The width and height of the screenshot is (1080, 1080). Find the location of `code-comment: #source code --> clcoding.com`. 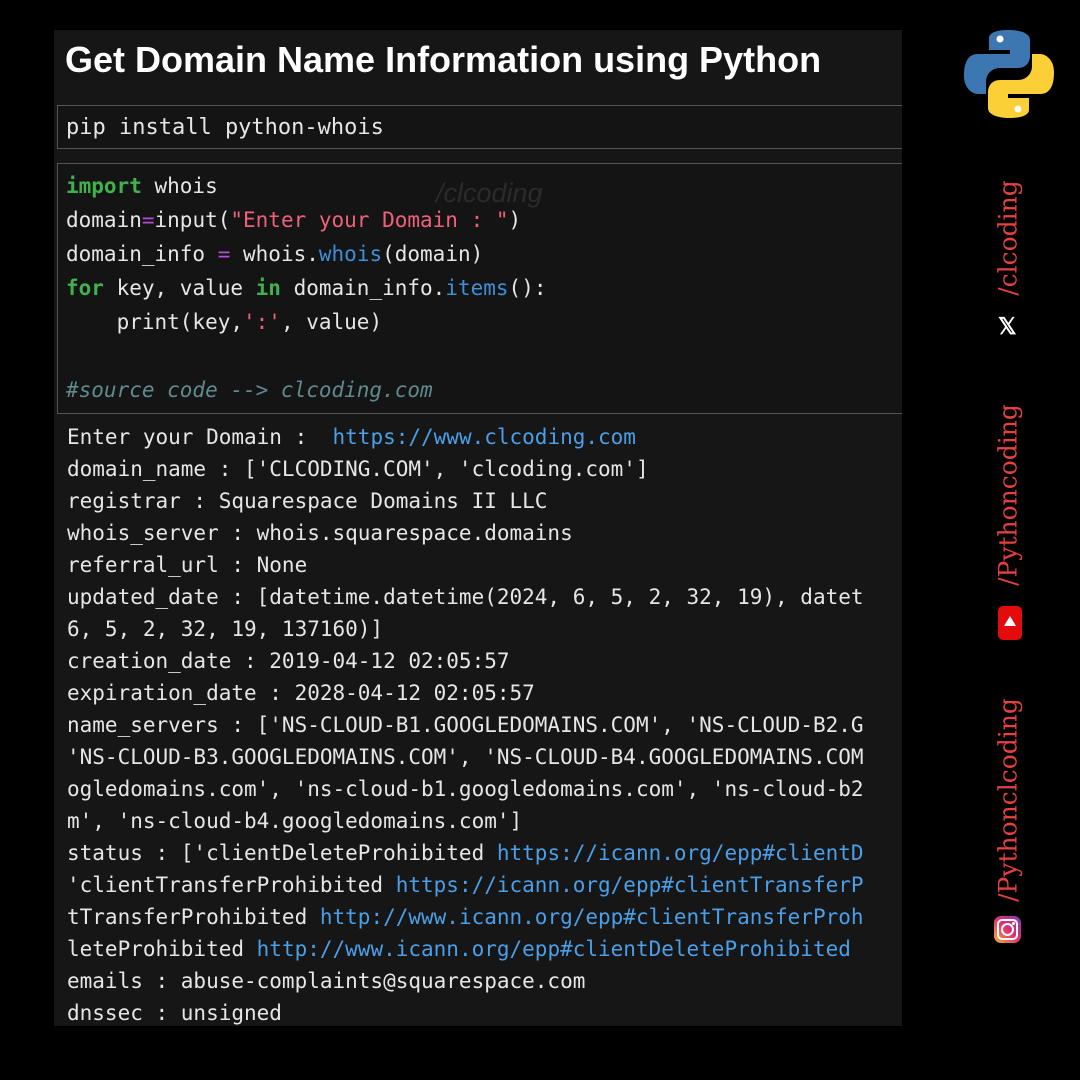

code-comment: #source code --> clcoding.com is located at coordinates (249, 390).